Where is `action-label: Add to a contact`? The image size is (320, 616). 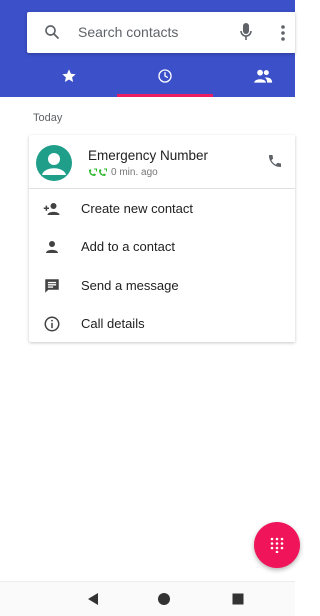
action-label: Add to a contact is located at coordinates (128, 246).